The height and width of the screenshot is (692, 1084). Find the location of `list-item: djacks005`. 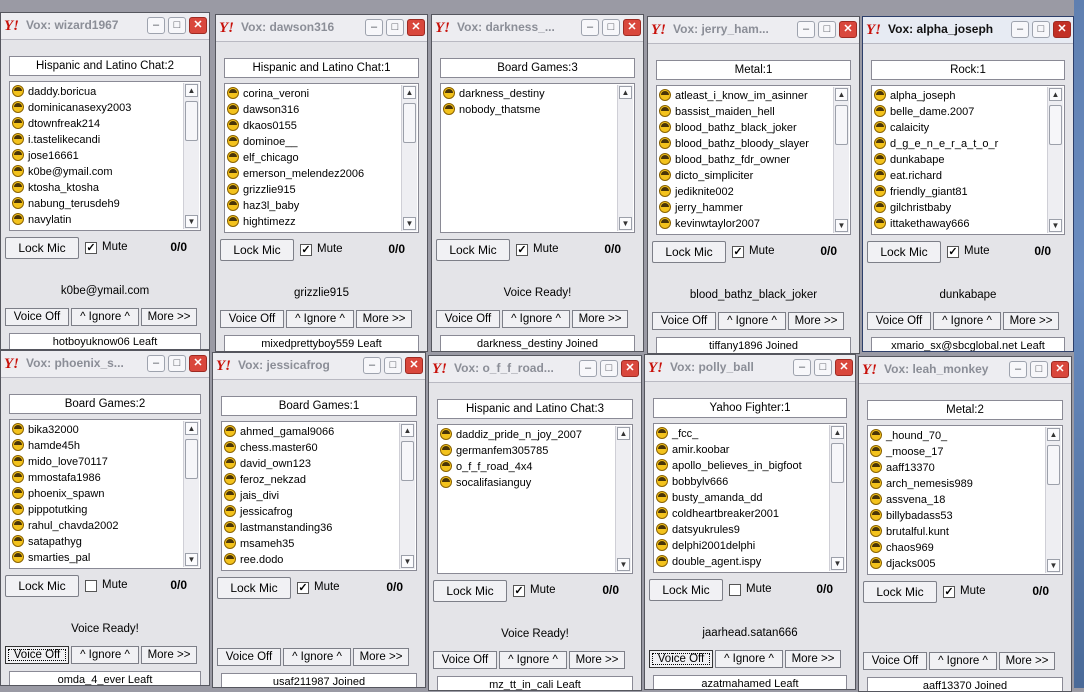

list-item: djacks005 is located at coordinates (958, 564).